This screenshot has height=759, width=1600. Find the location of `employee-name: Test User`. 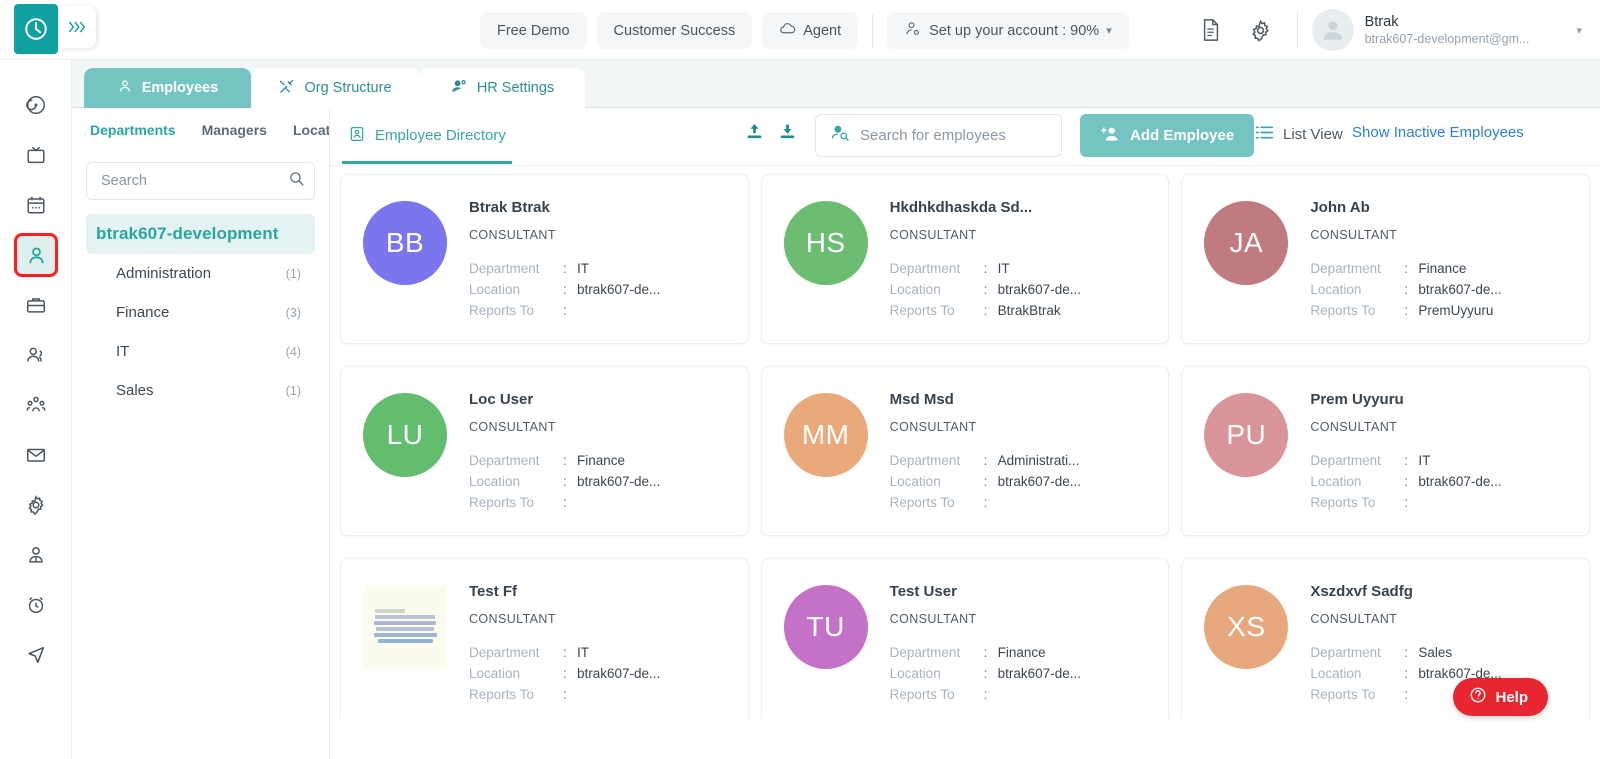

employee-name: Test User is located at coordinates (923, 591).